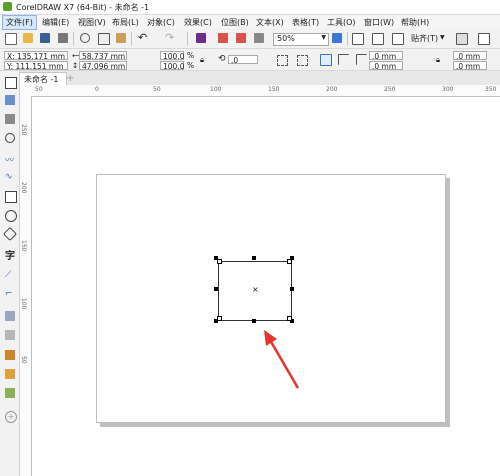 This screenshot has height=476, width=500. I want to click on menu-bitmaps: 位图(B), so click(235, 22).